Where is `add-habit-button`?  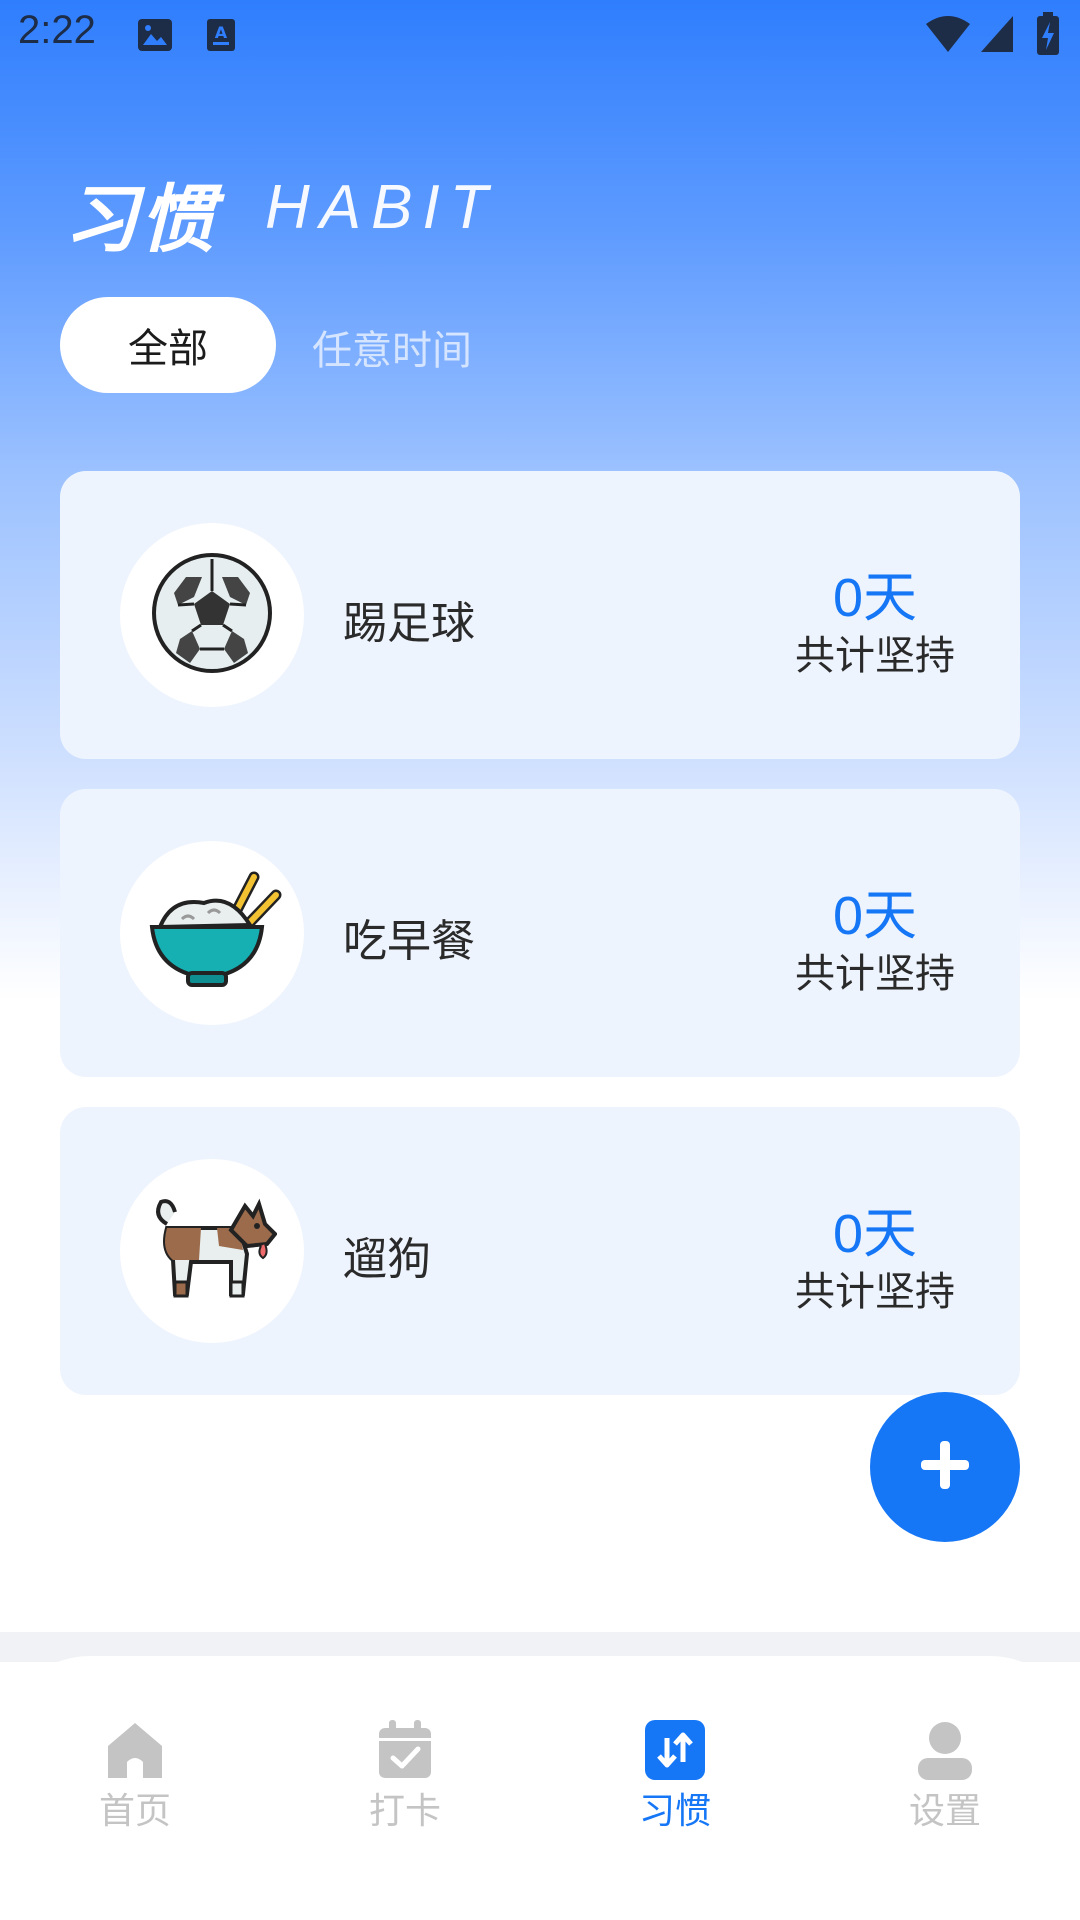
add-habit-button is located at coordinates (945, 1467).